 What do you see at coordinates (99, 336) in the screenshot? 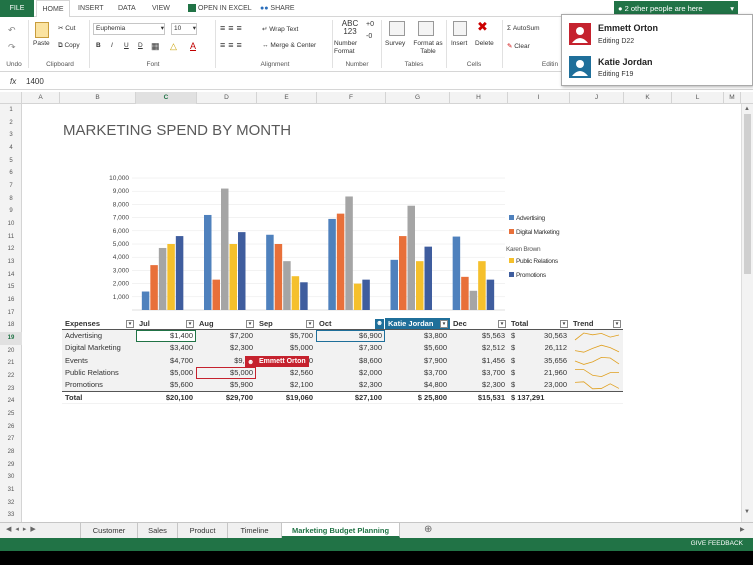
I see `table-row-label: Advertising` at bounding box center [99, 336].